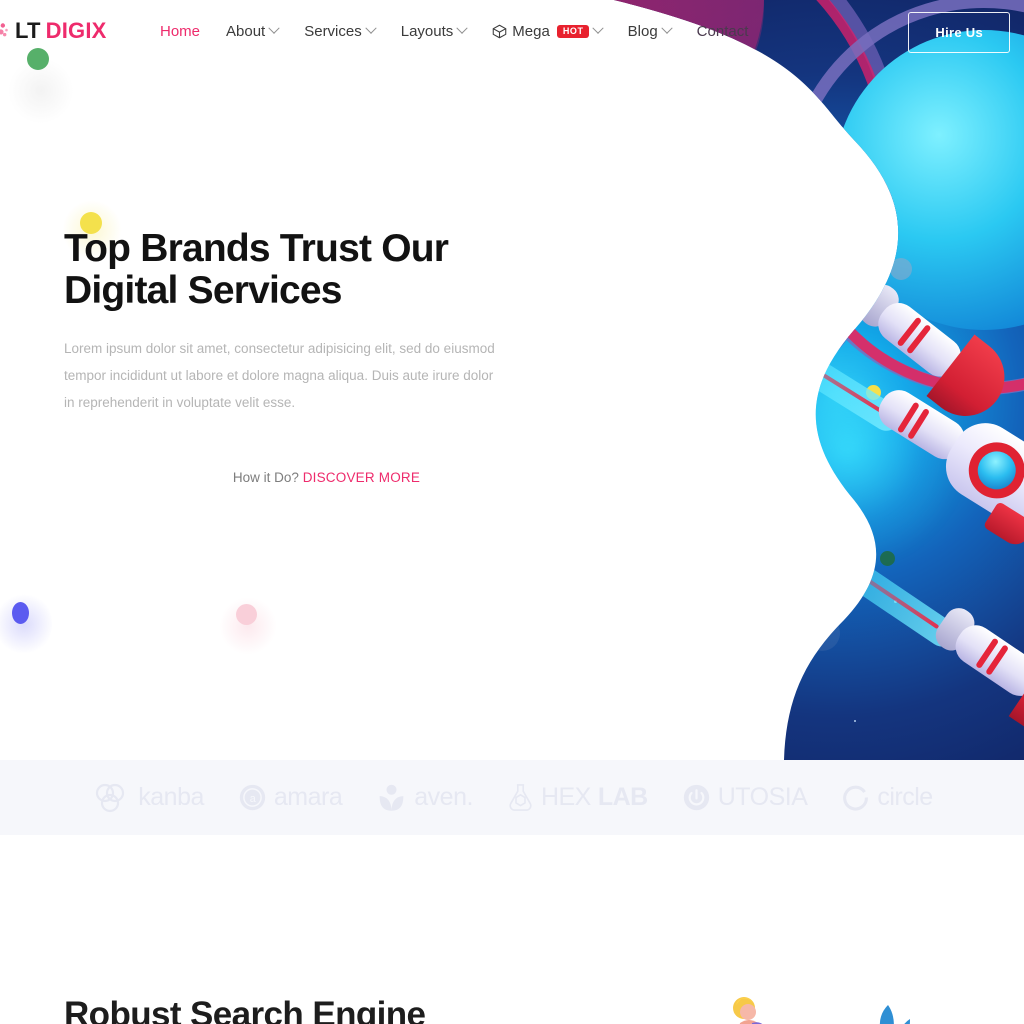 The height and width of the screenshot is (1024, 1024). What do you see at coordinates (391, 798) in the screenshot?
I see `leaf-petal-icon` at bounding box center [391, 798].